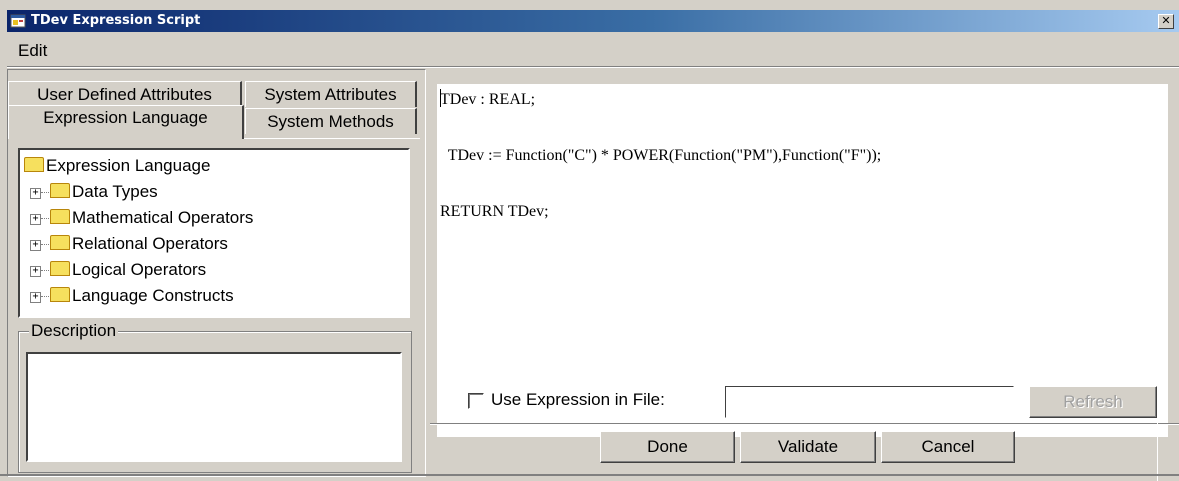 Image resolution: width=1179 pixels, height=481 pixels. What do you see at coordinates (139, 269) in the screenshot?
I see `tree-item-label: Logical Operators` at bounding box center [139, 269].